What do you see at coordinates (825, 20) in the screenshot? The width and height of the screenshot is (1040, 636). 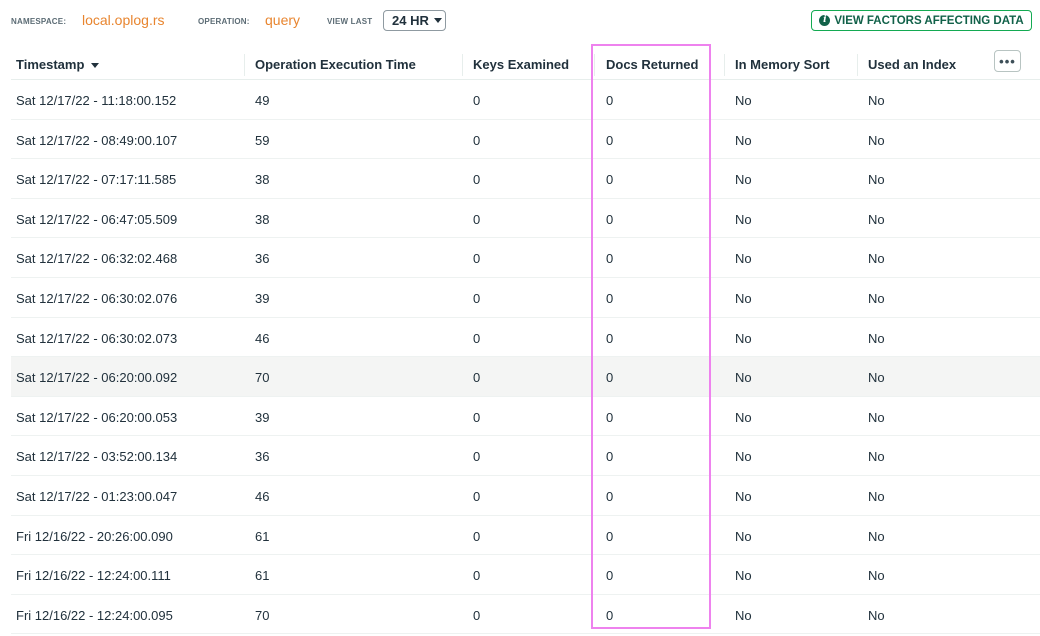 I see `info-icon: i` at bounding box center [825, 20].